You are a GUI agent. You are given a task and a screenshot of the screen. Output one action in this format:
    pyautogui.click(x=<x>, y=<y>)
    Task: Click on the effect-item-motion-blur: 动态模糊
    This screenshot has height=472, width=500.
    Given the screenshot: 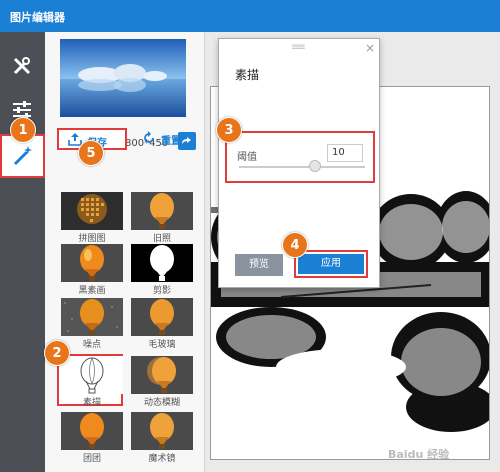 What is the action you would take?
    pyautogui.click(x=162, y=382)
    